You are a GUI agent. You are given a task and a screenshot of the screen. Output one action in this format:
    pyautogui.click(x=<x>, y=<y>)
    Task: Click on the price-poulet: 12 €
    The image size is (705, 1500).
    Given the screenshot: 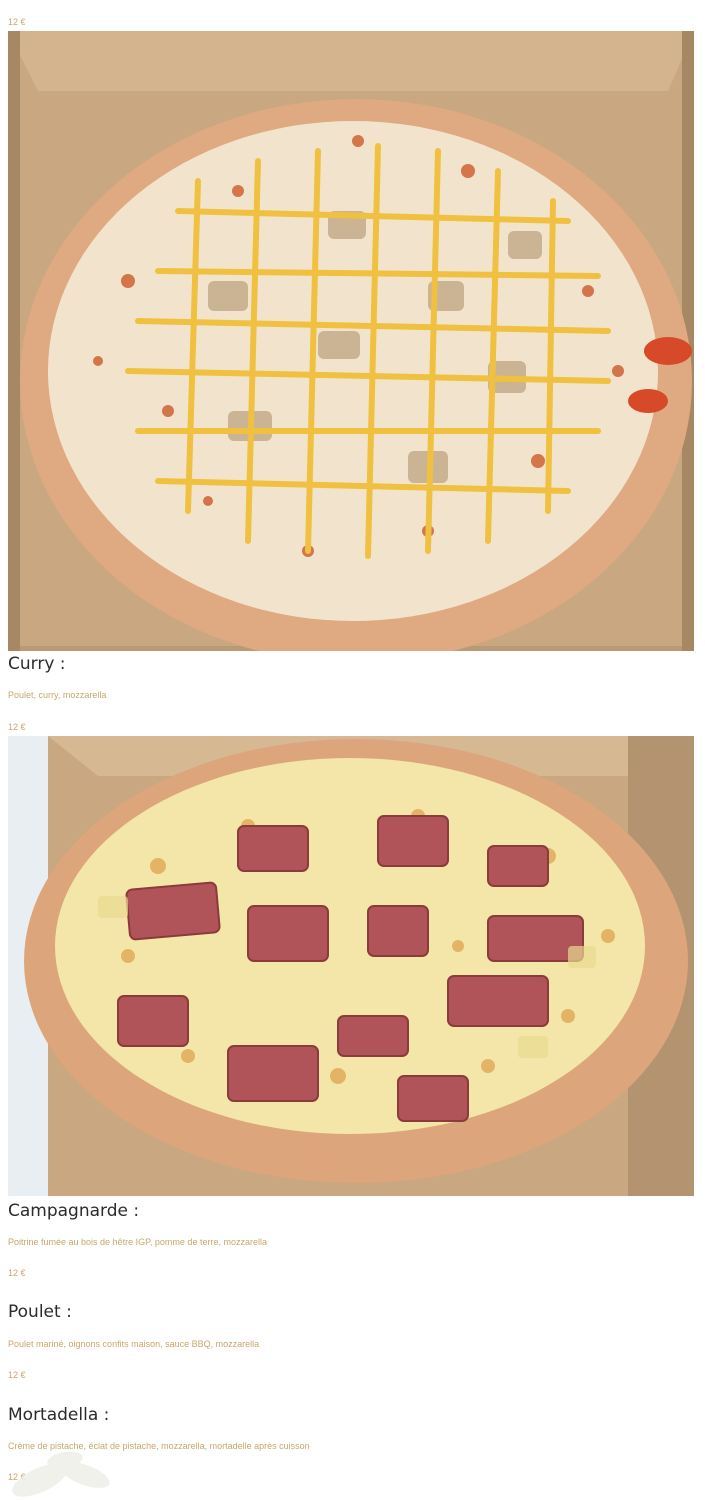 What is the action you would take?
    pyautogui.click(x=17, y=1375)
    